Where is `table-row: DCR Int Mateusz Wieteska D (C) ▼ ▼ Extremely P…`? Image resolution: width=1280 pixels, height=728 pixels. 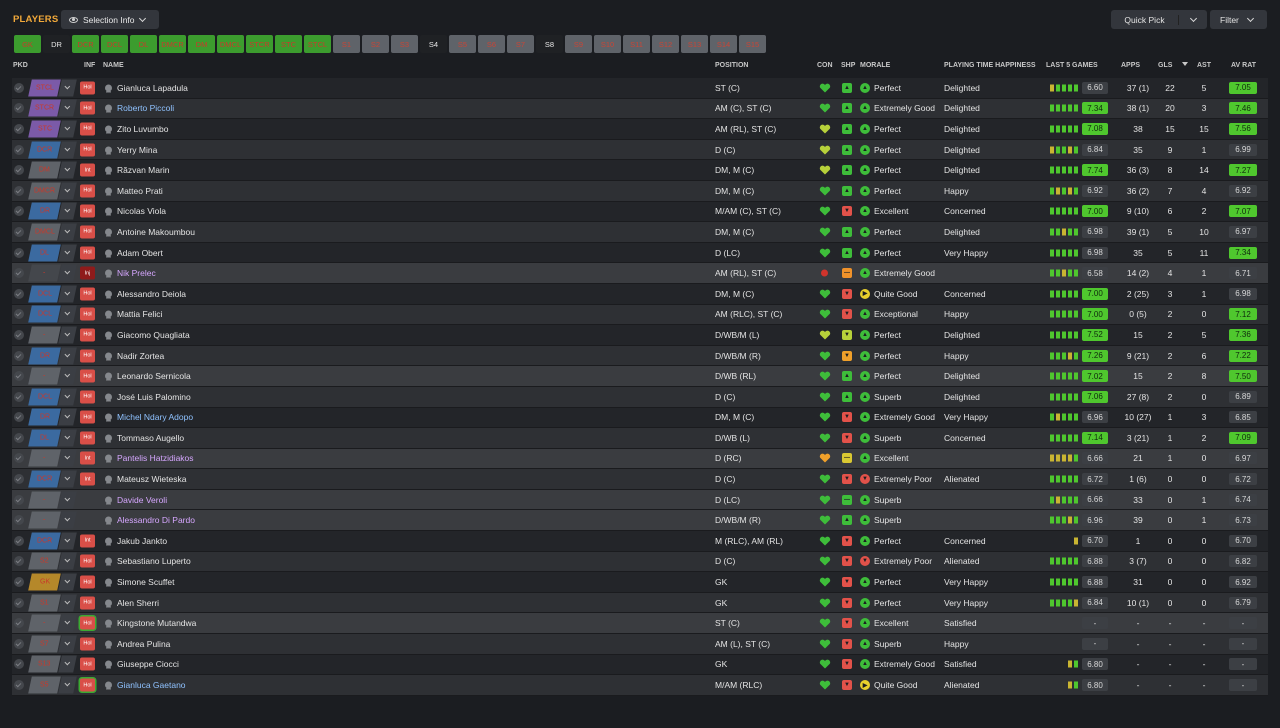
table-row: DCR Int Mateusz Wieteska D (C) ▼ ▼ Extremely P… is located at coordinates (640, 479).